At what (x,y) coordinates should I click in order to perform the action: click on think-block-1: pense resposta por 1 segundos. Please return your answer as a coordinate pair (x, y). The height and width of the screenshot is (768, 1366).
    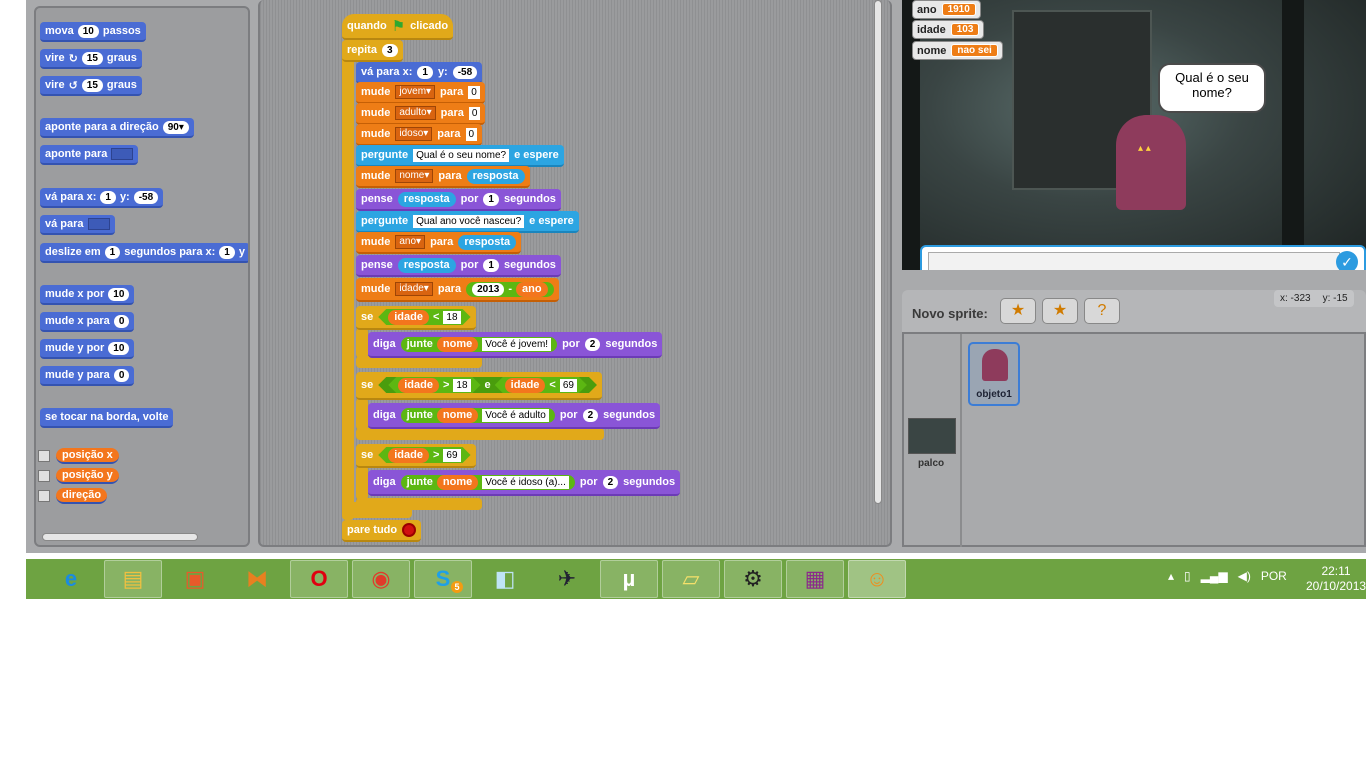
    Looking at the image, I should click on (458, 200).